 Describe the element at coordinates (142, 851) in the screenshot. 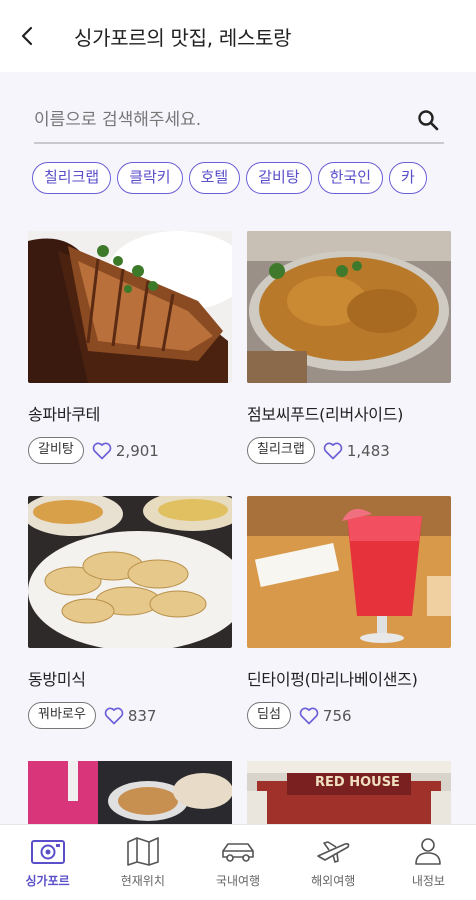

I see `map-icon` at that location.